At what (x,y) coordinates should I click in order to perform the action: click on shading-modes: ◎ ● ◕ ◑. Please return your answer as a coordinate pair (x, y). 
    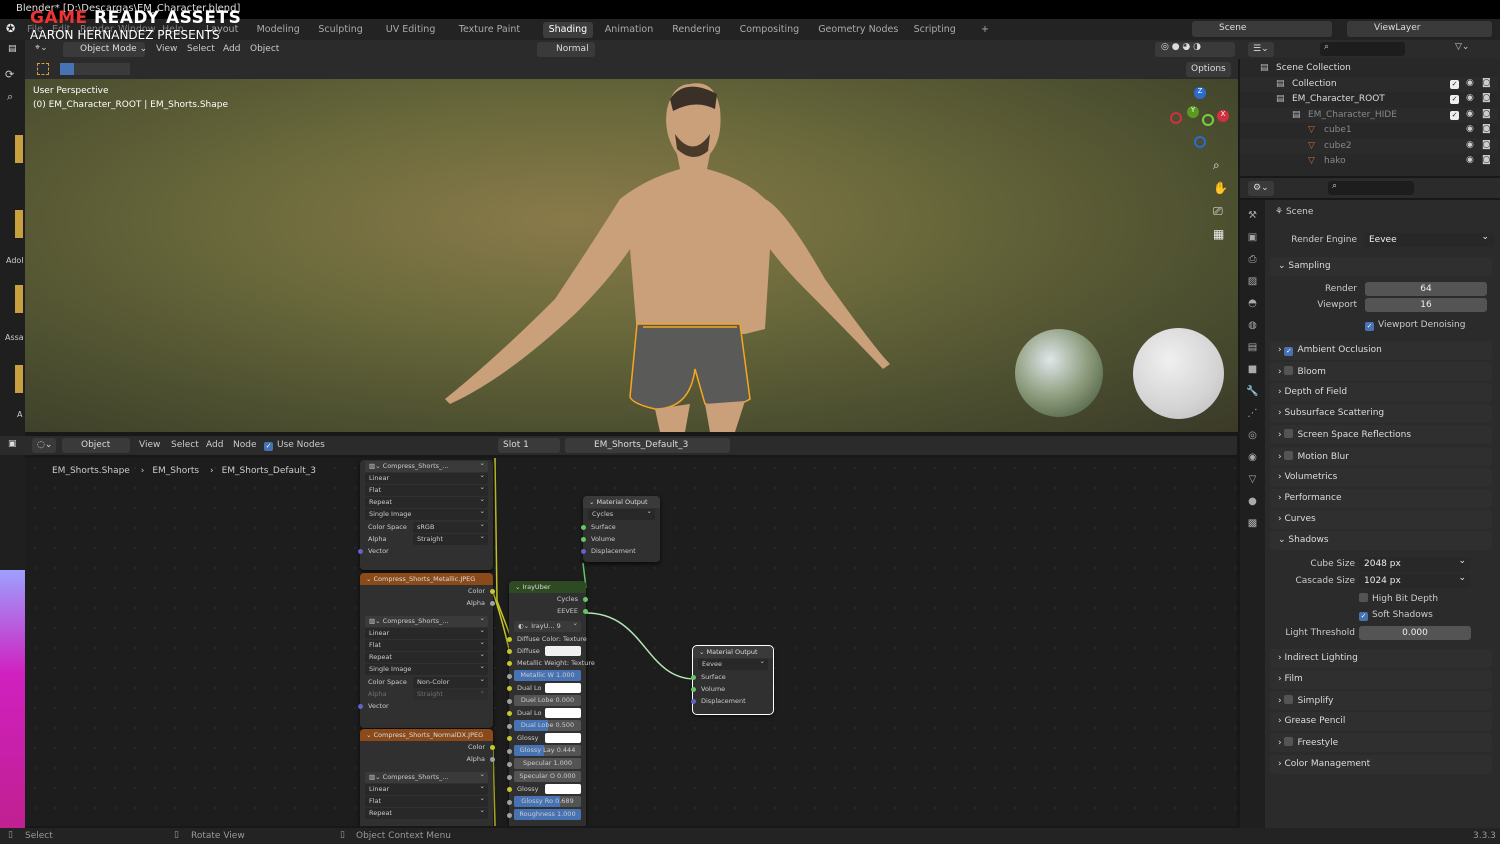
    Looking at the image, I should click on (1195, 49).